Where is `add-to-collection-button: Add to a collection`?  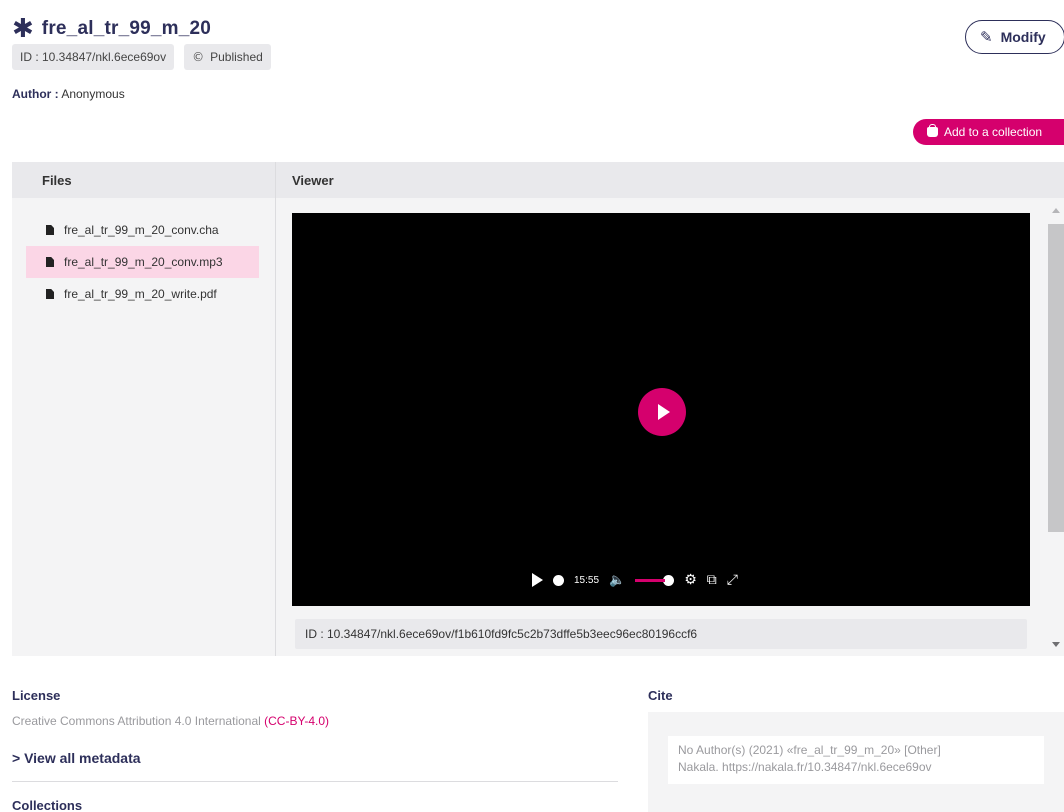 add-to-collection-button: Add to a collection is located at coordinates (988, 132).